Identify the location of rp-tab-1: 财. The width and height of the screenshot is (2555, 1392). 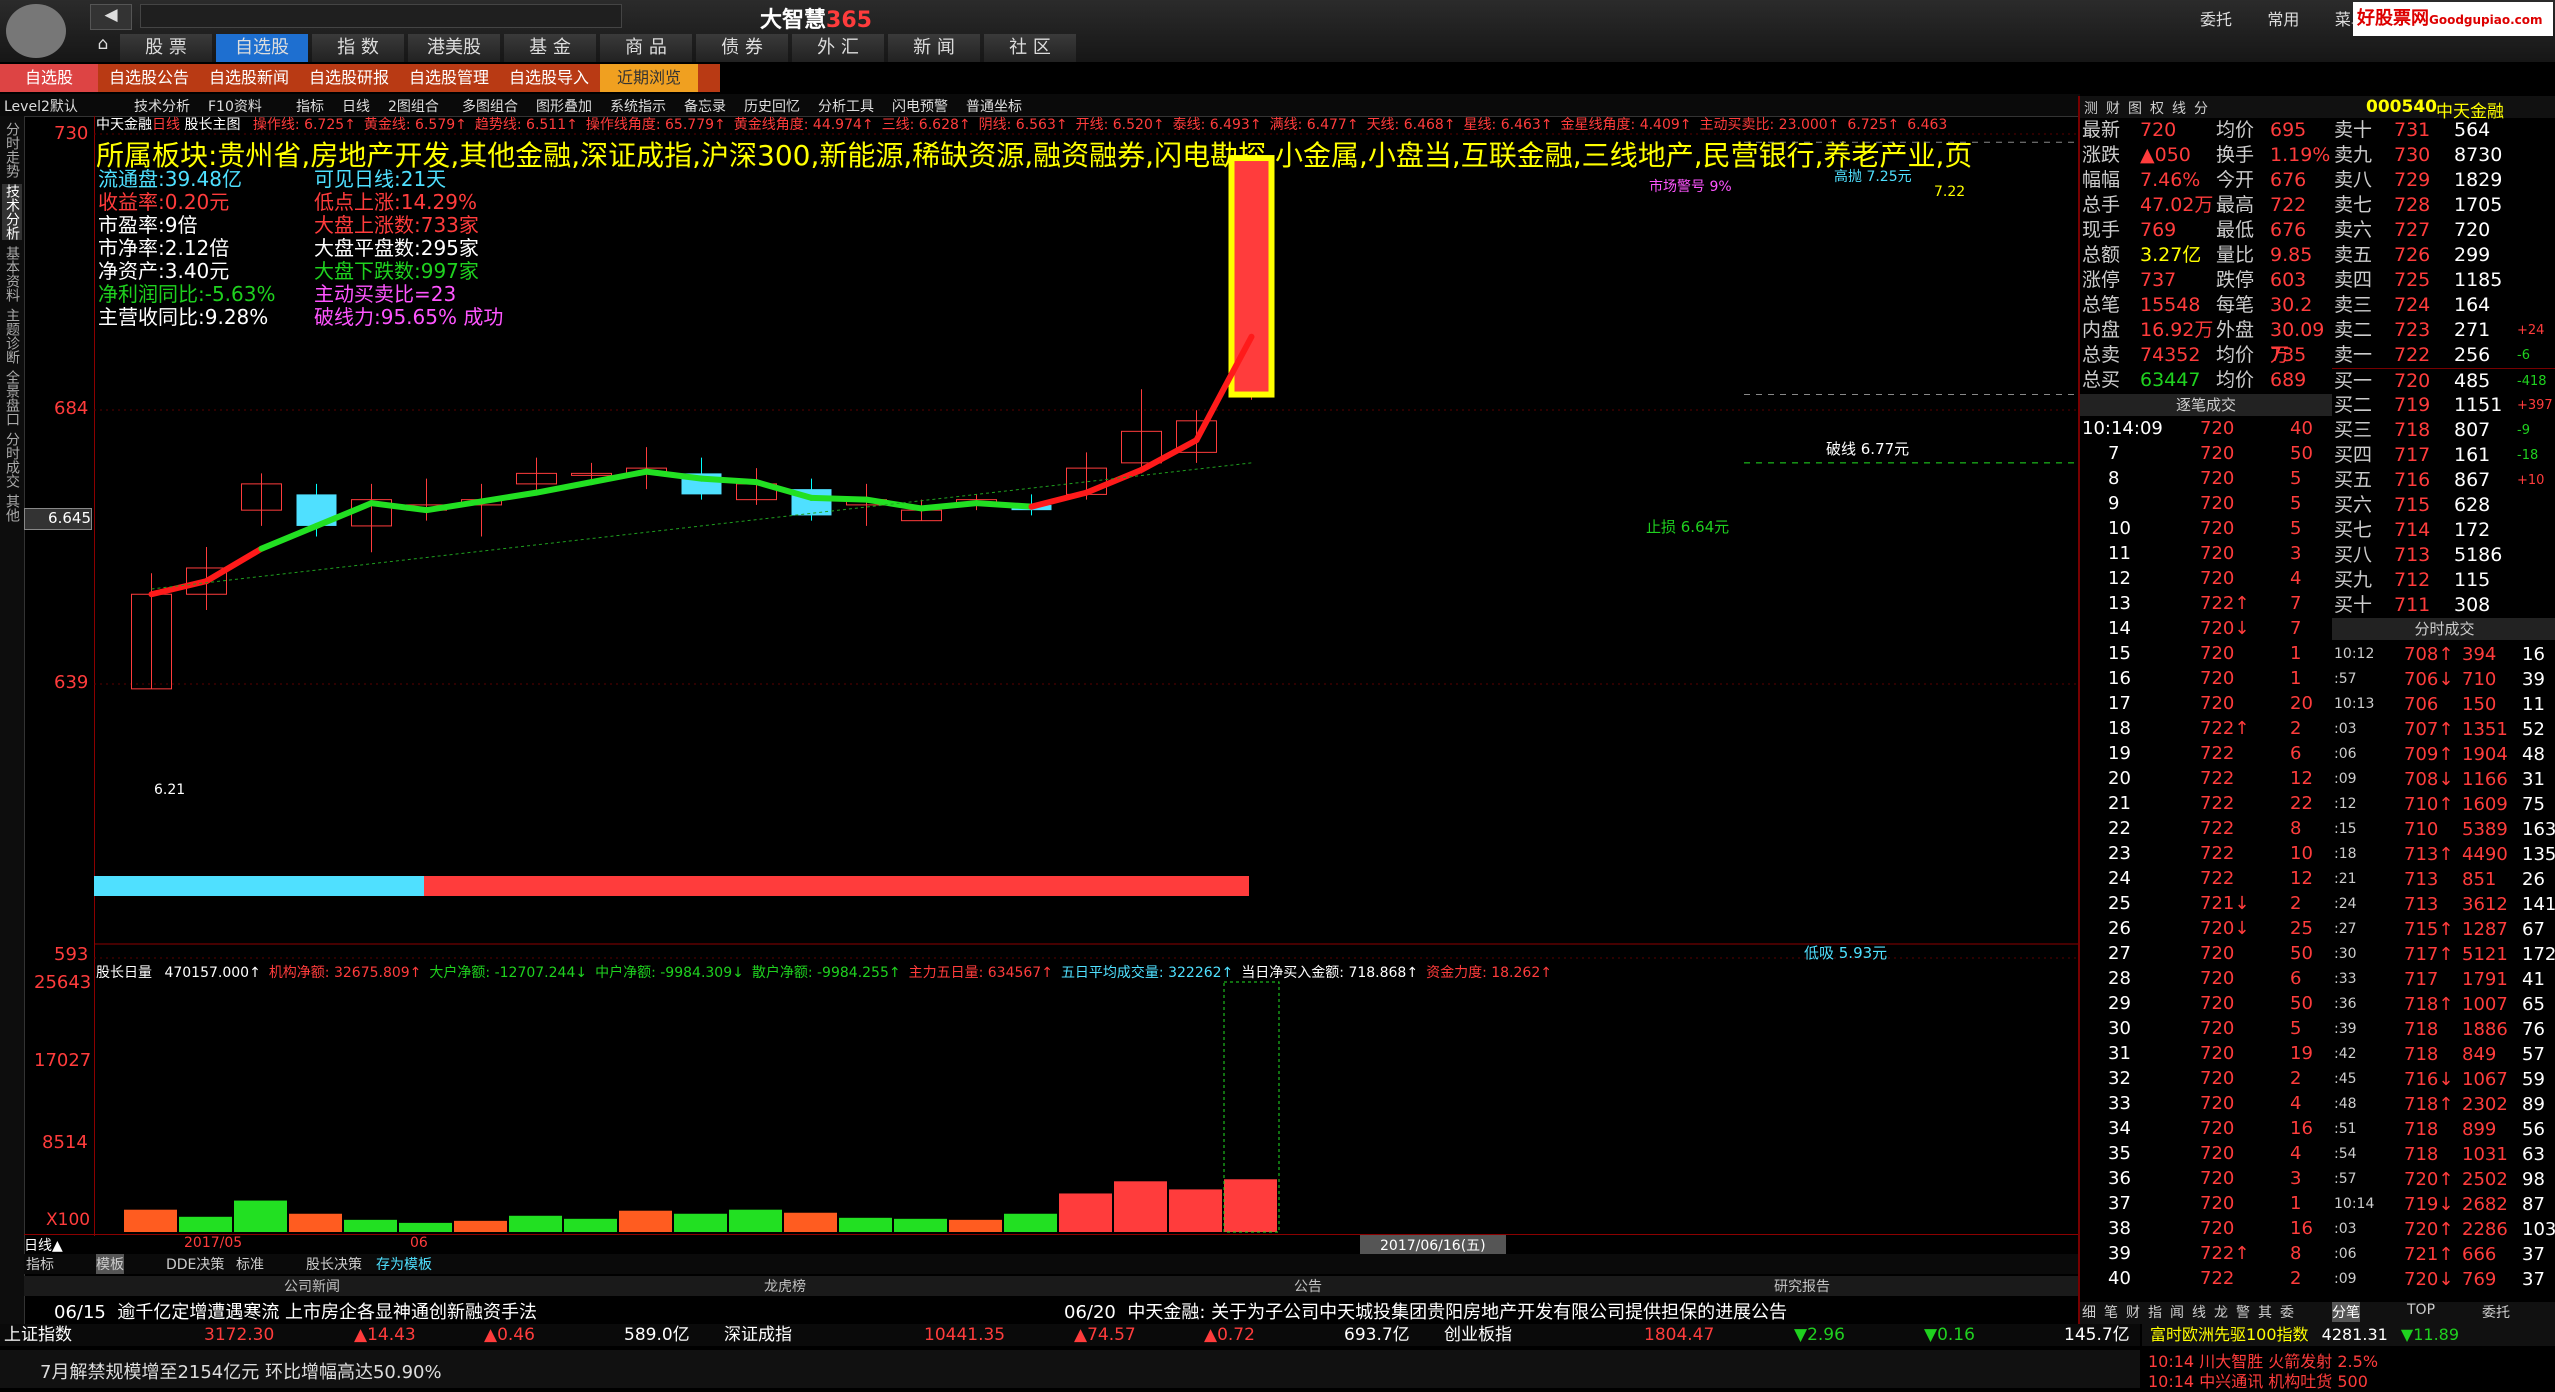
(2113, 108).